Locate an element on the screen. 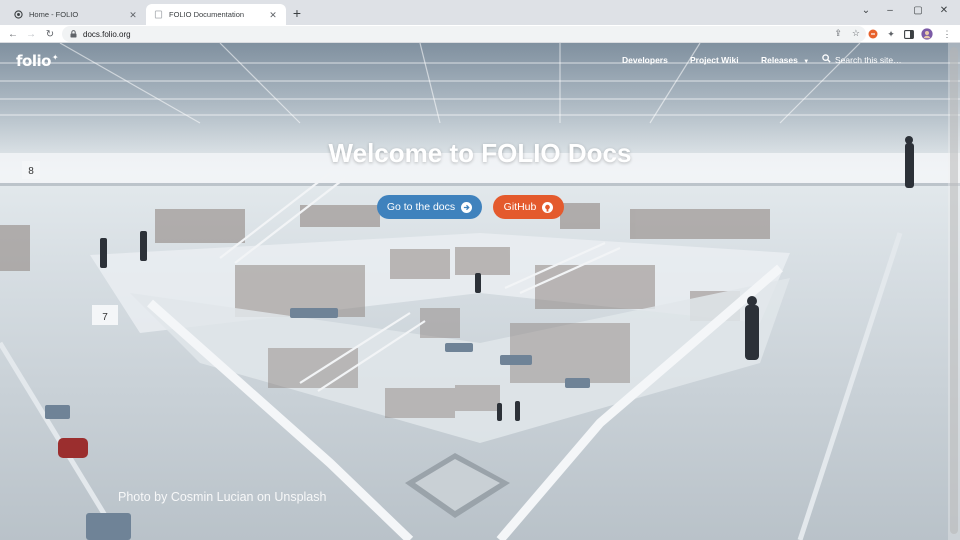  photo-credit: Photo by Cosmin Lucian on Unsplash is located at coordinates (222, 497).